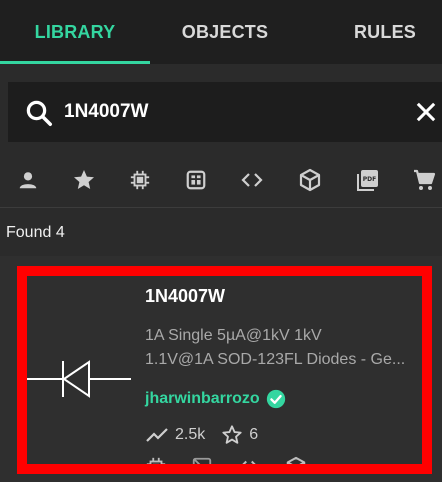 This screenshot has width=442, height=482. I want to click on search-bar, so click(225, 112).